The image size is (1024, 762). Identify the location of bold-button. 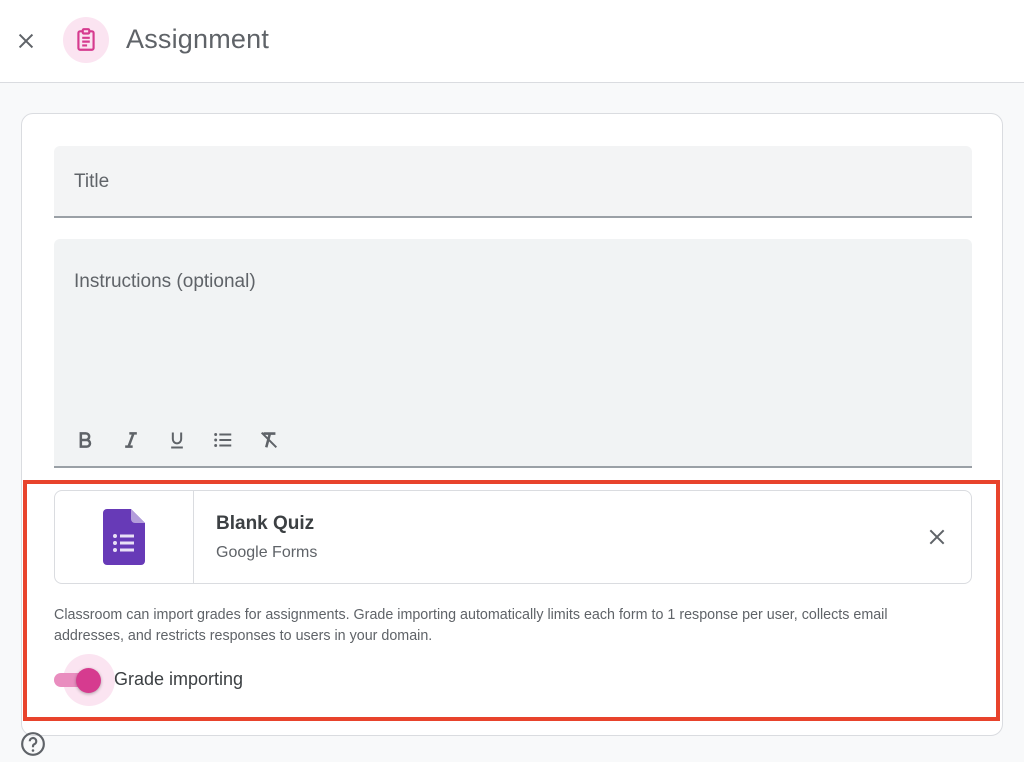
(85, 440).